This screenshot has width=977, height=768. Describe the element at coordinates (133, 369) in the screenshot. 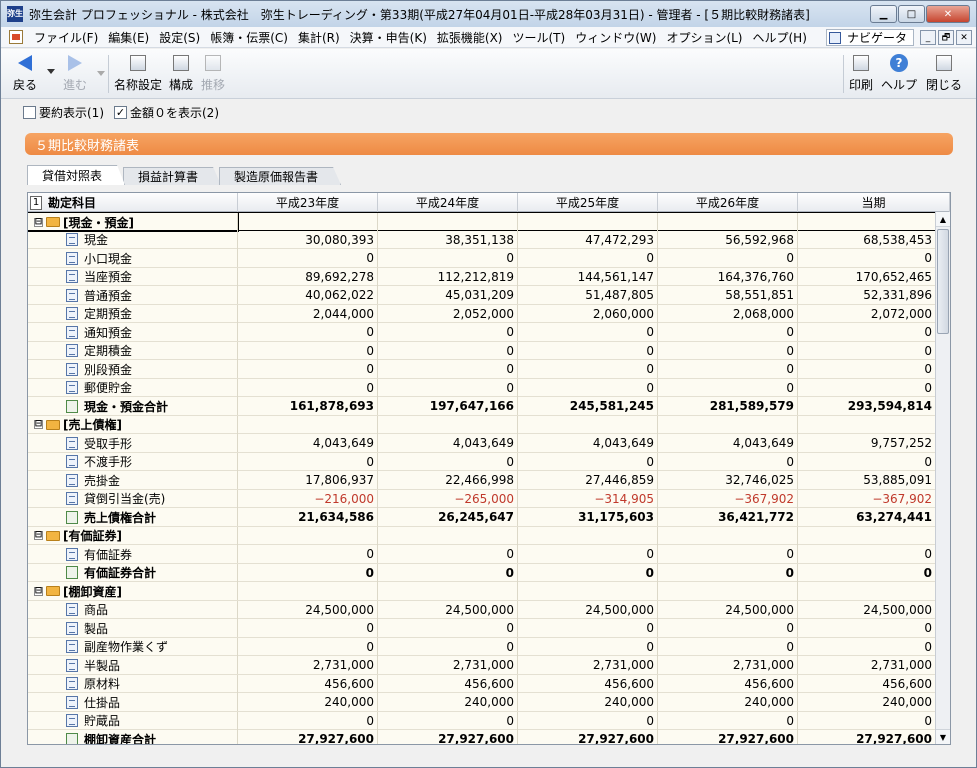

I see `account-cell: 別段預金` at that location.